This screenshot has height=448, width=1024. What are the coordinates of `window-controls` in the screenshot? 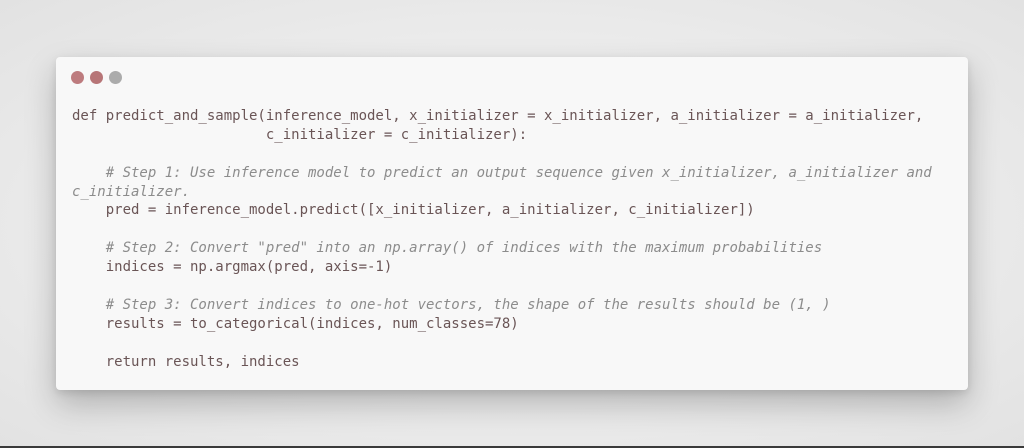 It's located at (96, 77).